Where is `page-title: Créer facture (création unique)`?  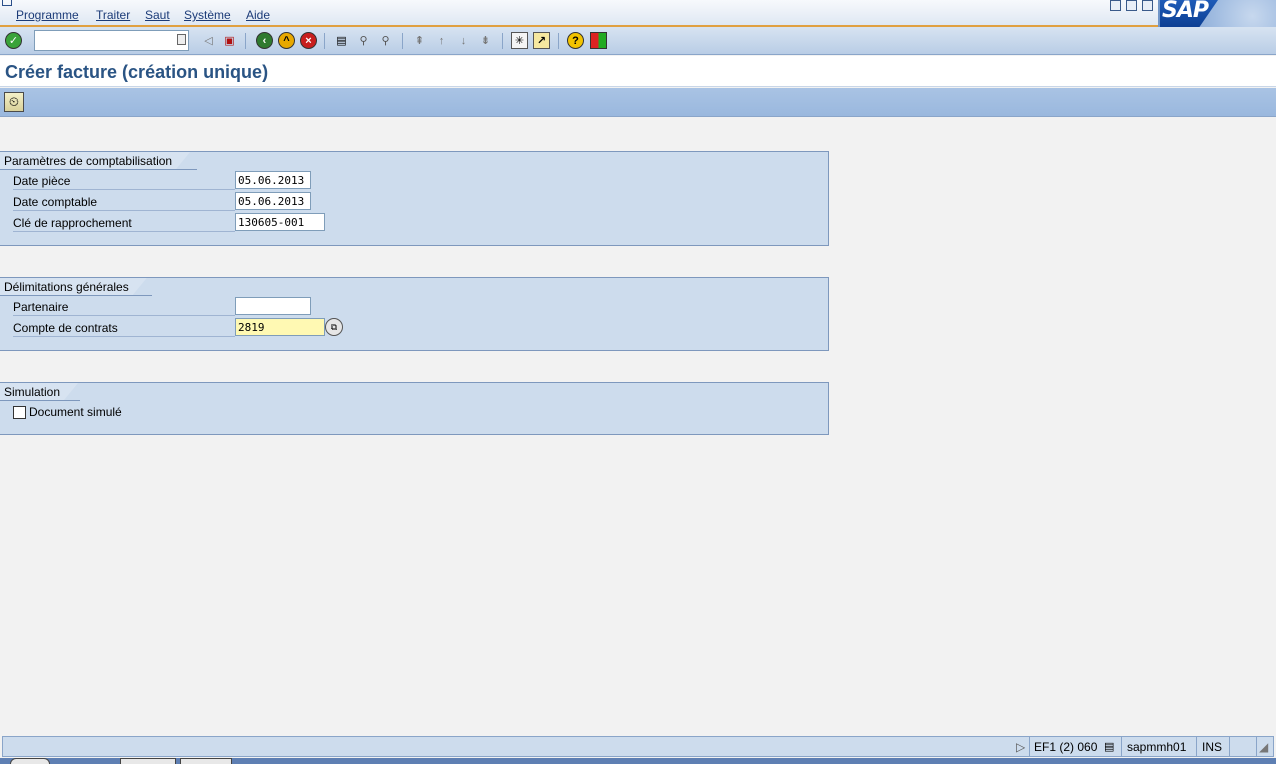
page-title: Créer facture (création unique) is located at coordinates (137, 72).